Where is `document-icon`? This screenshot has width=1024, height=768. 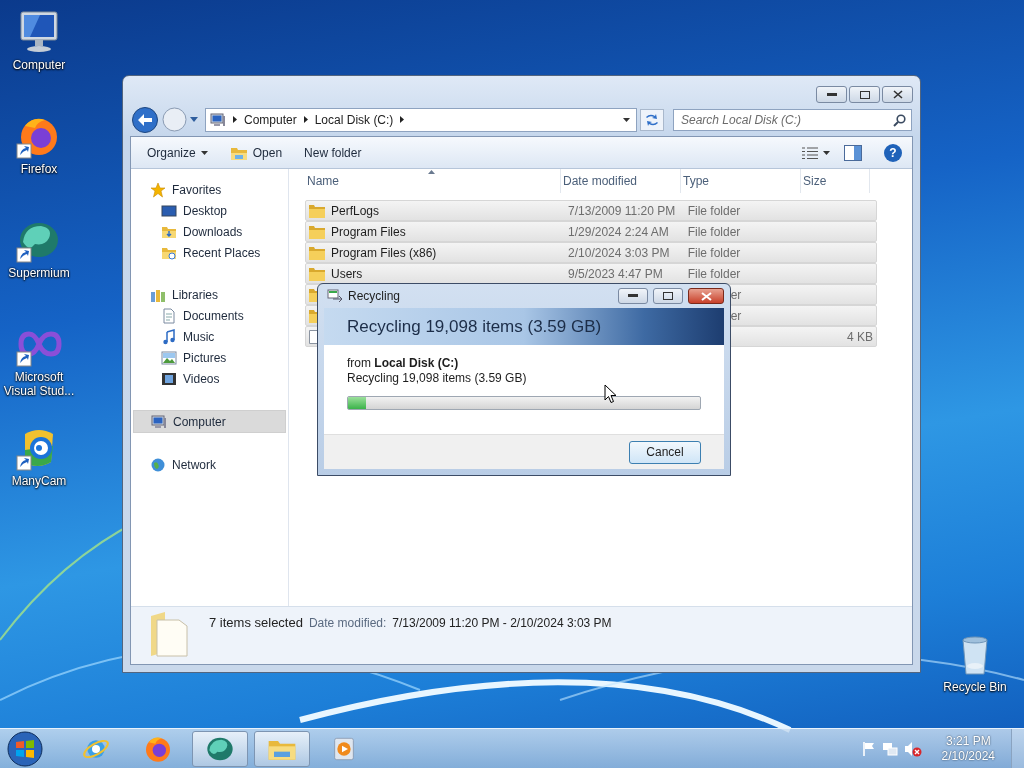
document-icon is located at coordinates (169, 315).